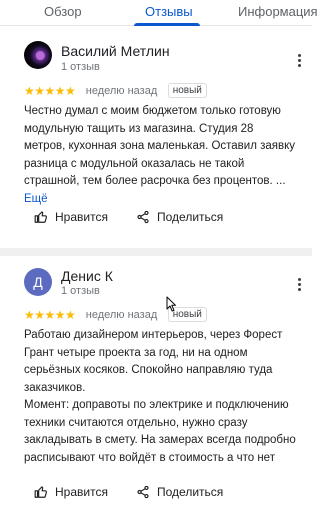 Image resolution: width=320 pixels, height=512 pixels. Describe the element at coordinates (156, 252) in the screenshot. I see `review-divider` at that location.